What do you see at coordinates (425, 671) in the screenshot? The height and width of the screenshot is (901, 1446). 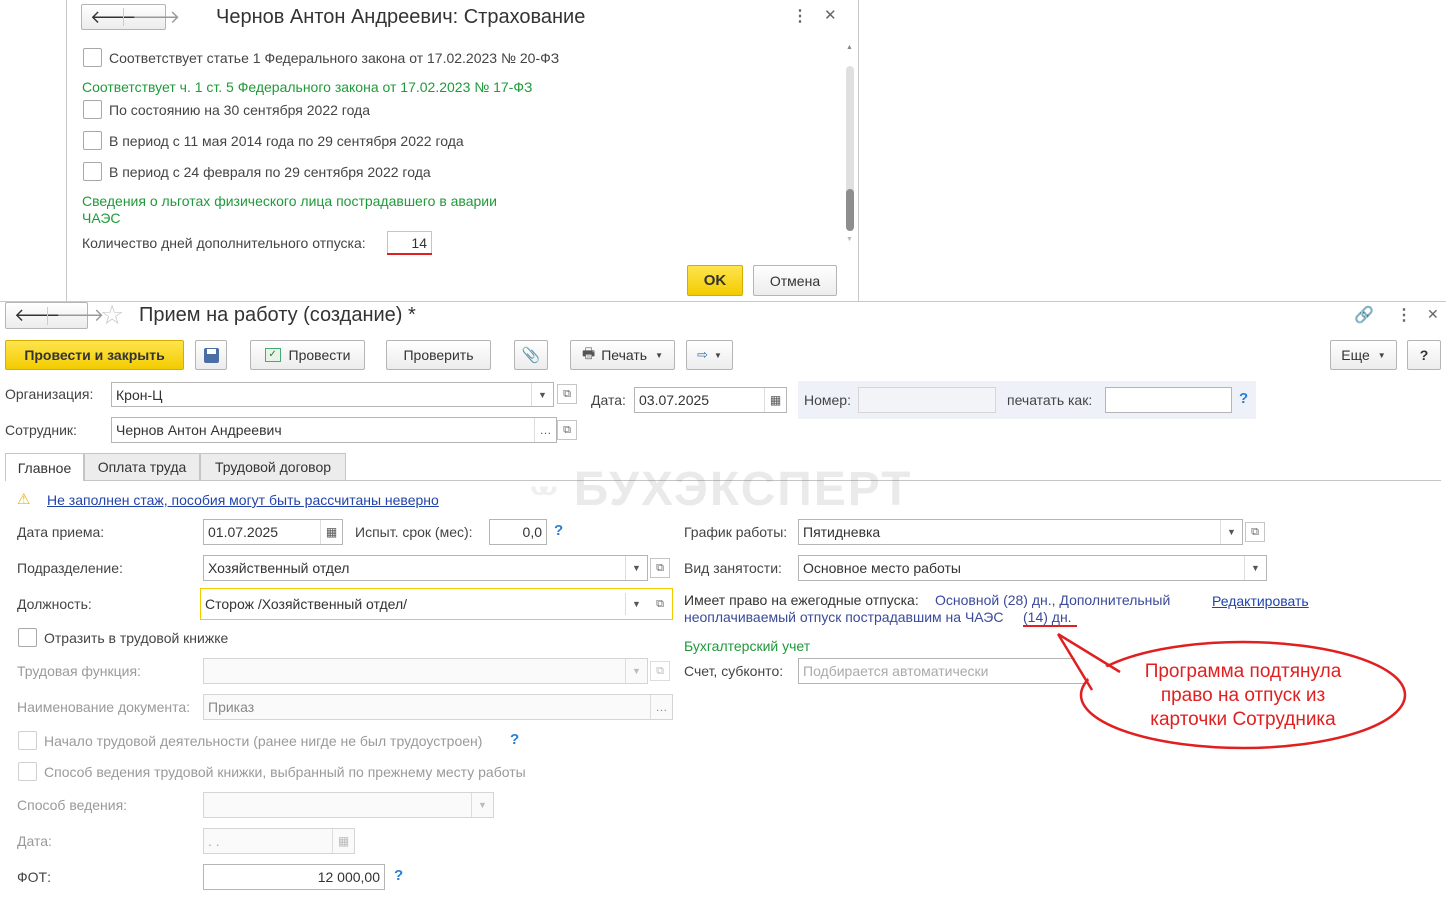 I see `labor-func-field: ▼` at bounding box center [425, 671].